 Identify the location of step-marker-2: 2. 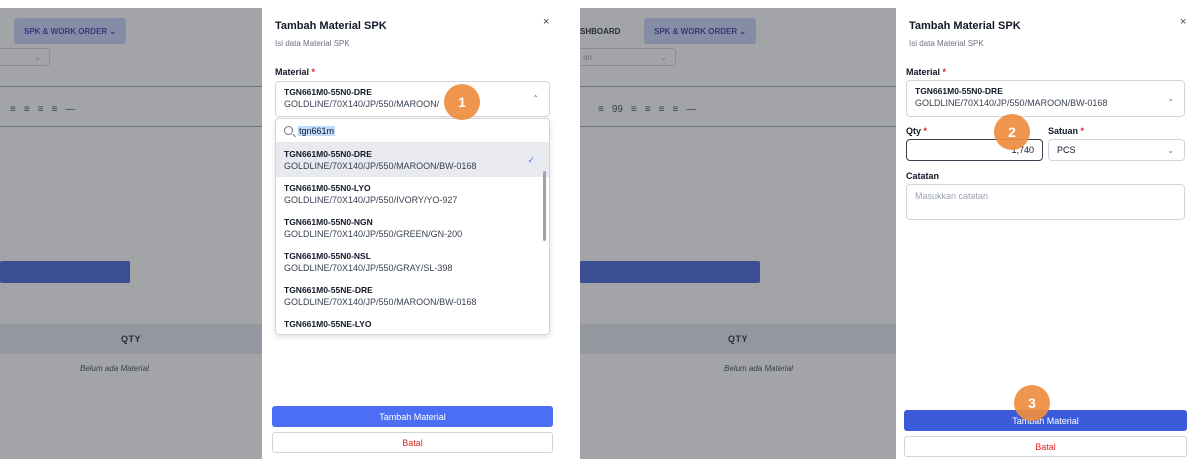
(1012, 132).